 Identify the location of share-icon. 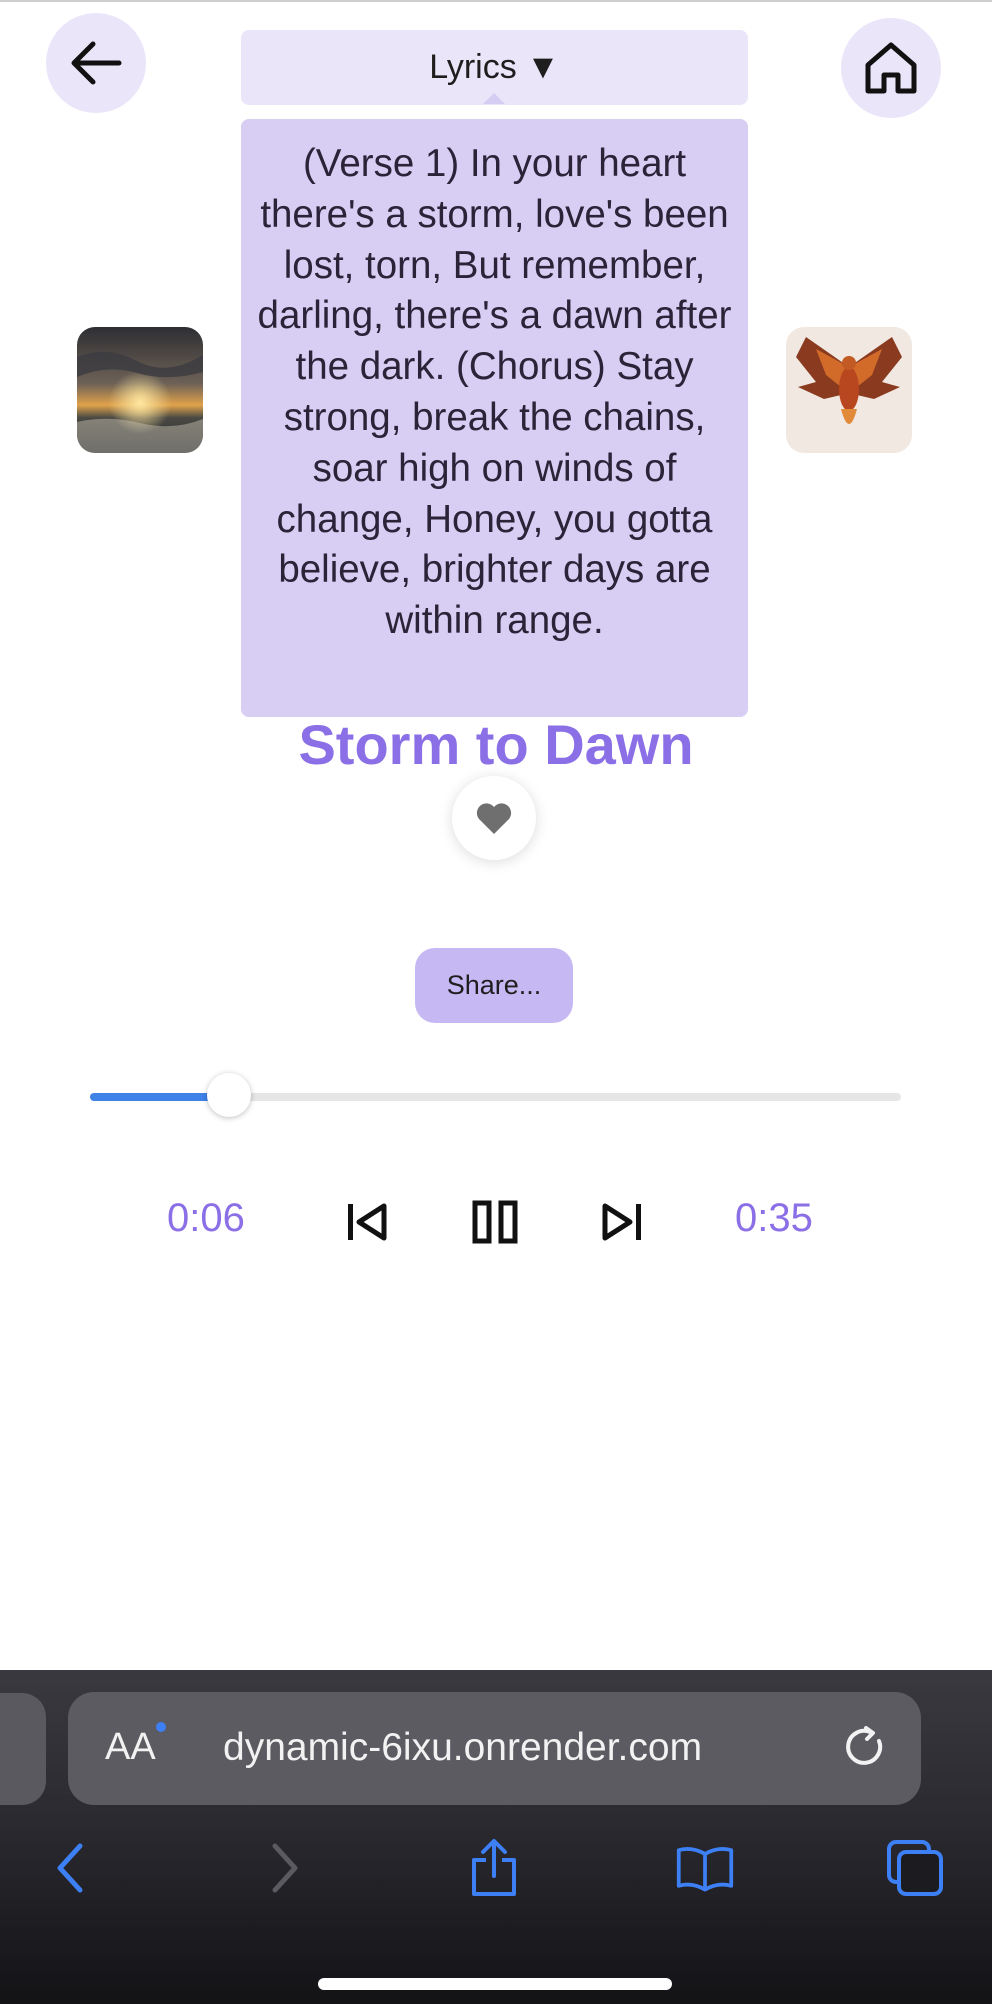
(494, 1867).